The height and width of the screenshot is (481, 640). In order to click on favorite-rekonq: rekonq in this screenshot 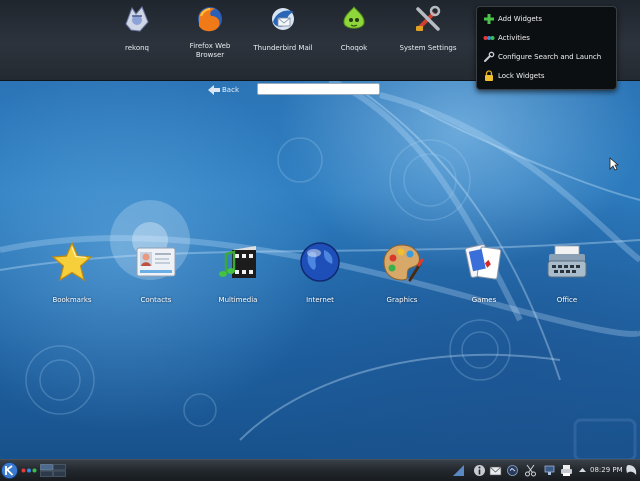, I will do `click(137, 28)`.